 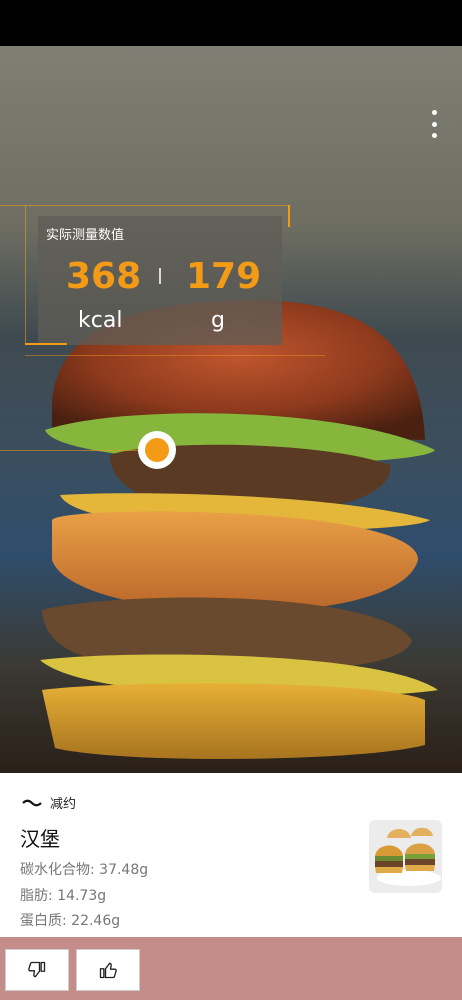 What do you see at coordinates (405, 856) in the screenshot?
I see `food-thumbnail` at bounding box center [405, 856].